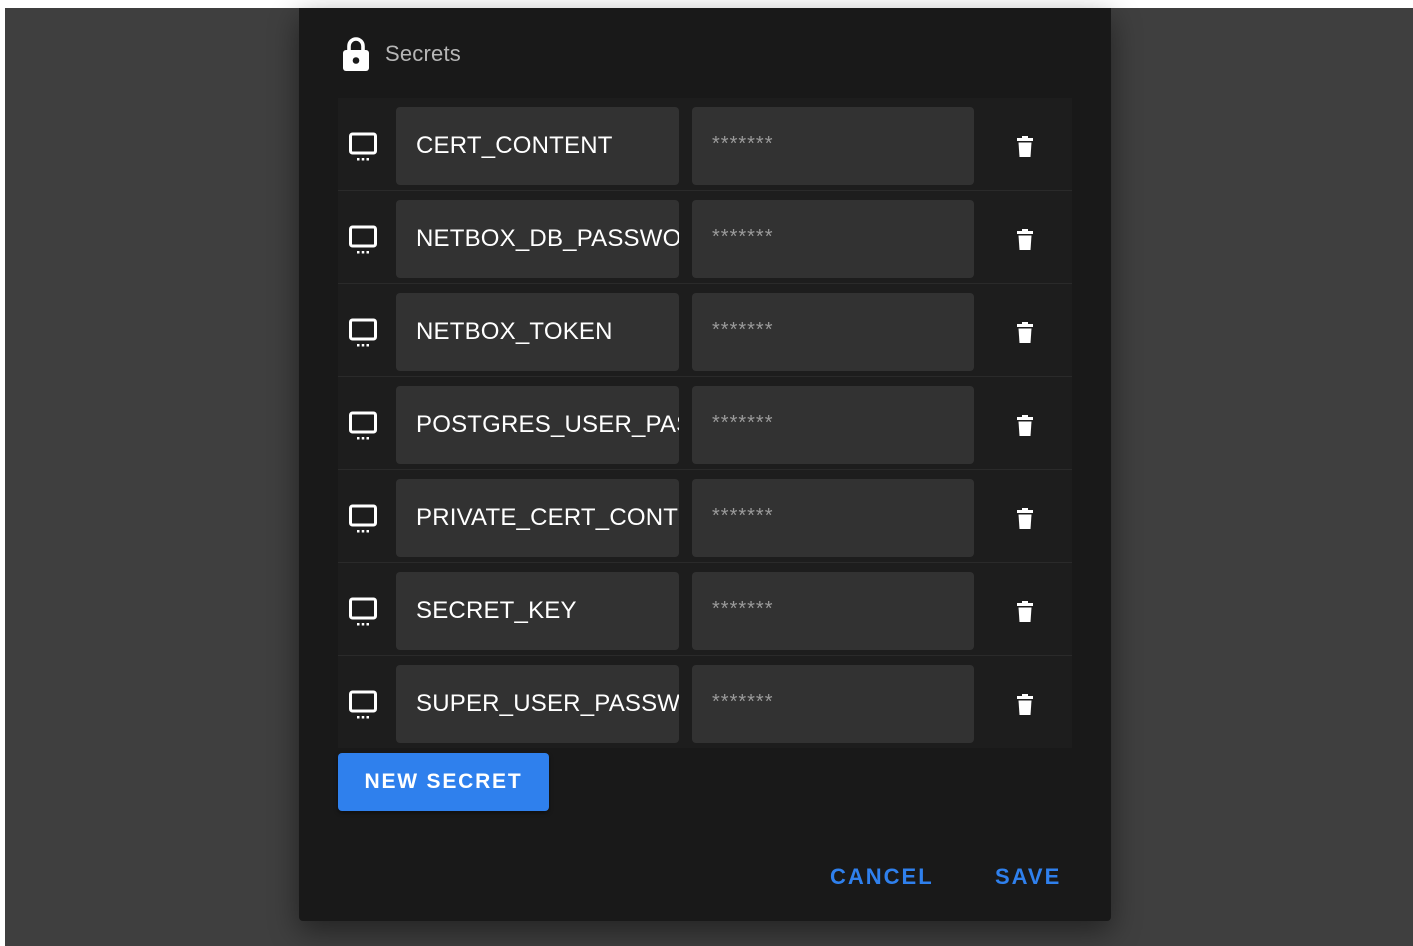  What do you see at coordinates (423, 53) in the screenshot?
I see `dialog-title: Secrets` at bounding box center [423, 53].